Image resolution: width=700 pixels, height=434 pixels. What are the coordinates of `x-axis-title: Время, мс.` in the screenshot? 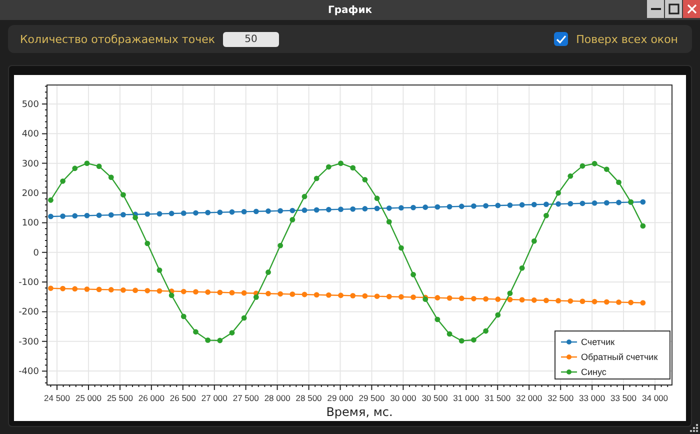 It's located at (359, 412).